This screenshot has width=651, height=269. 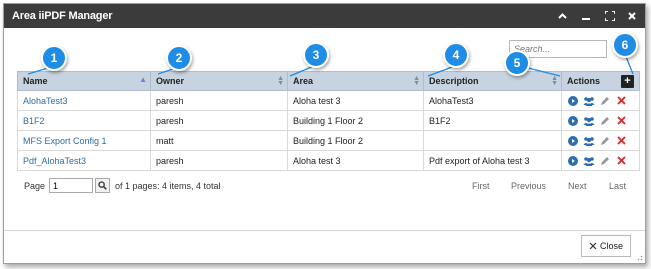 What do you see at coordinates (54, 58) in the screenshot?
I see `callout-badge: 1` at bounding box center [54, 58].